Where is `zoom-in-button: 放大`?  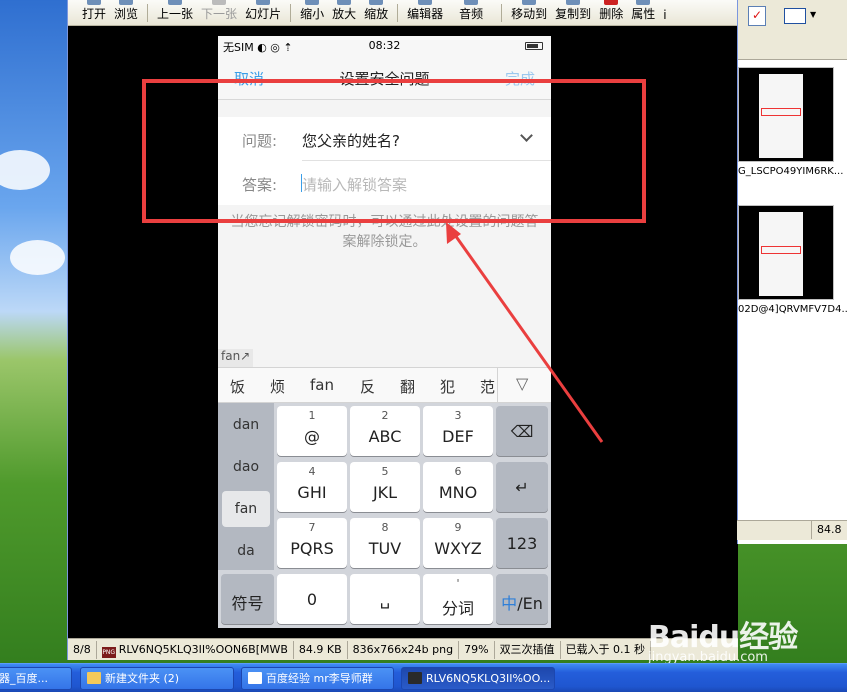
zoom-in-button: 放大 is located at coordinates (344, 12).